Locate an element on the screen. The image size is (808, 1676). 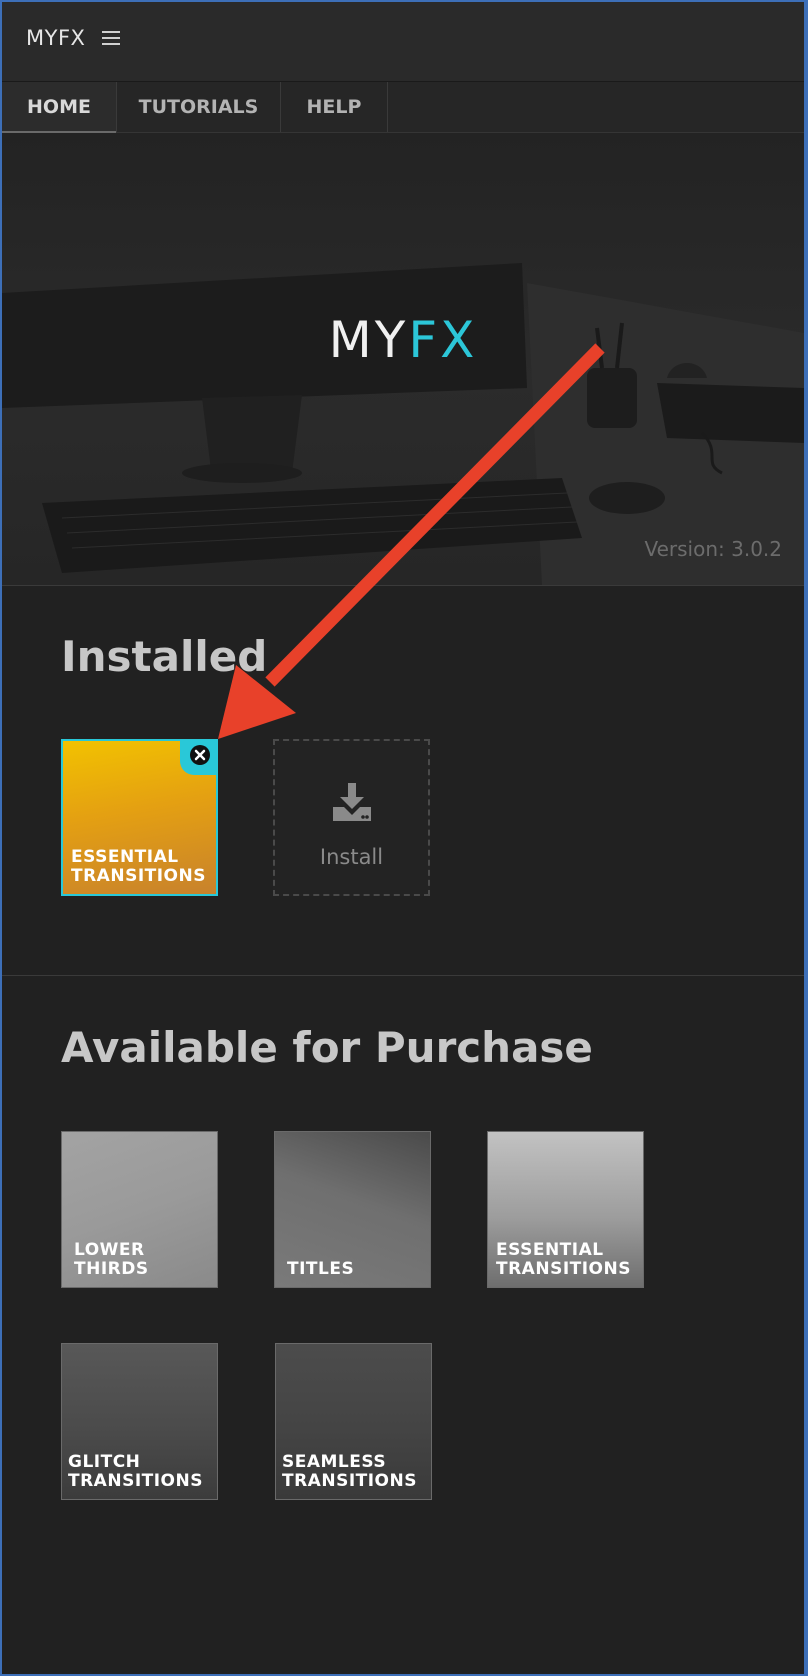
myfx-logo: MYFX is located at coordinates (403, 340).